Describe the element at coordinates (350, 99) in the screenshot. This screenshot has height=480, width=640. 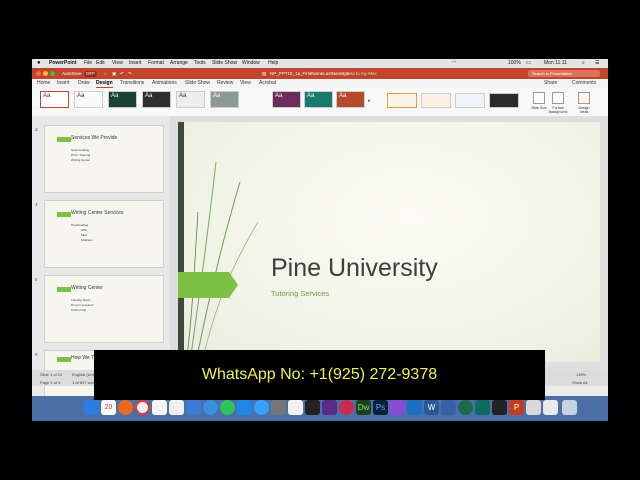
I see `theme-9: Aa` at that location.